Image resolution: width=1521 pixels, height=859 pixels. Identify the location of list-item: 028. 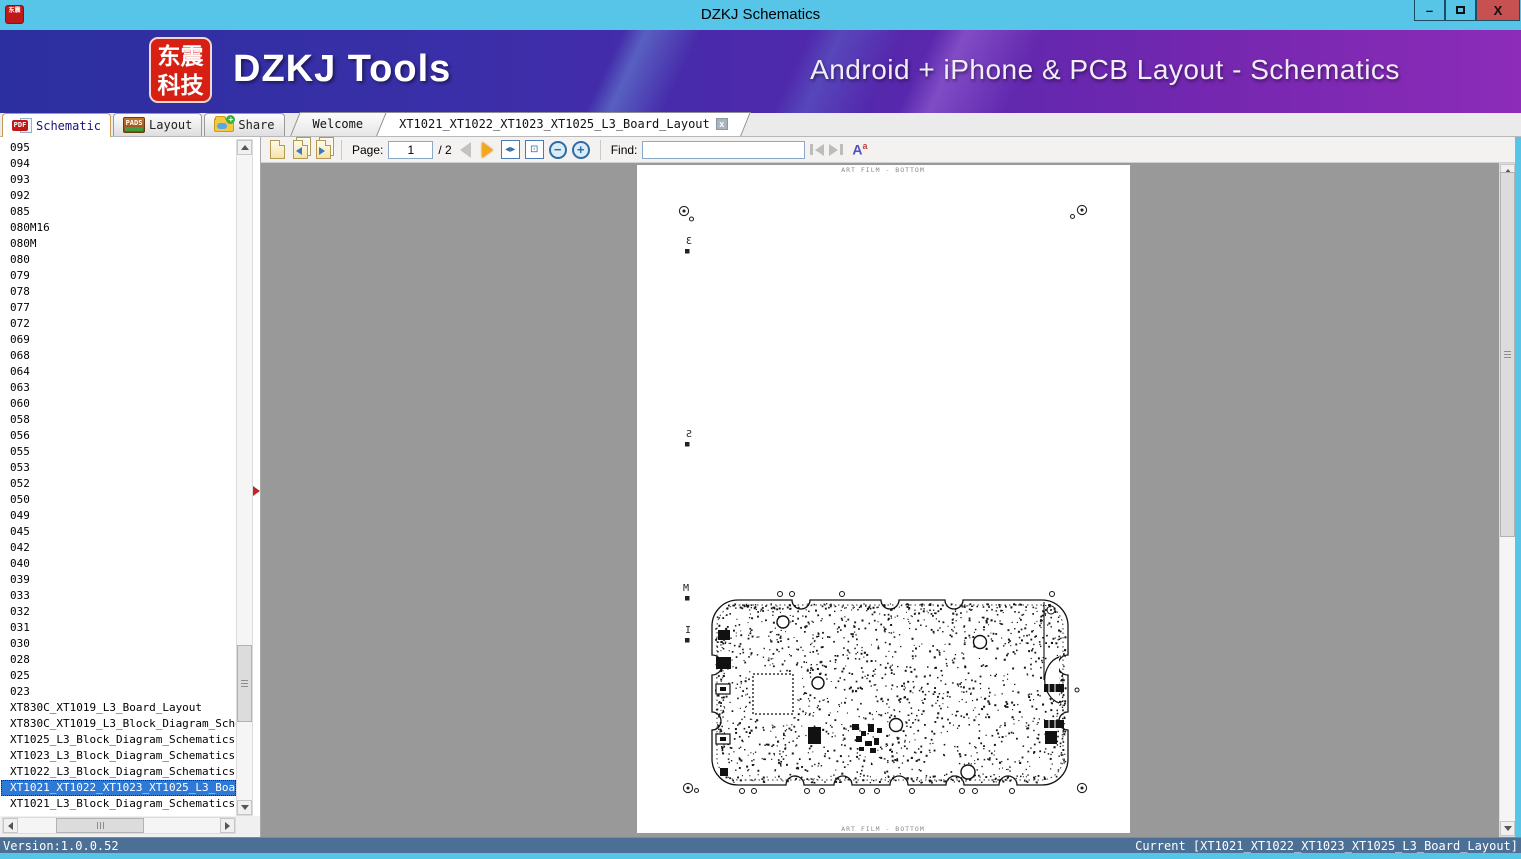
(118, 660).